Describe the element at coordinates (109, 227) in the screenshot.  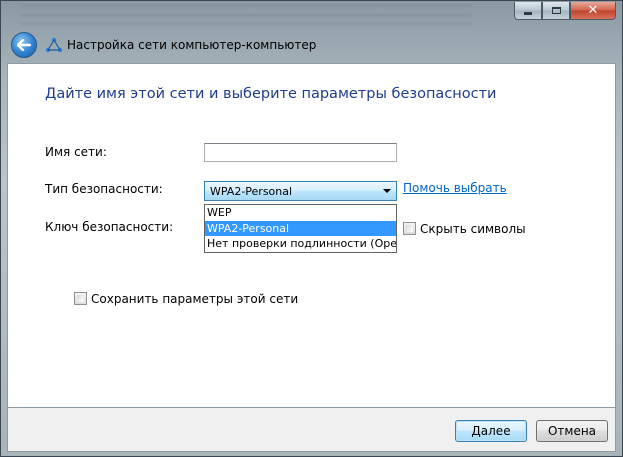
I see `security-key-label: Ключ безопасности:` at that location.